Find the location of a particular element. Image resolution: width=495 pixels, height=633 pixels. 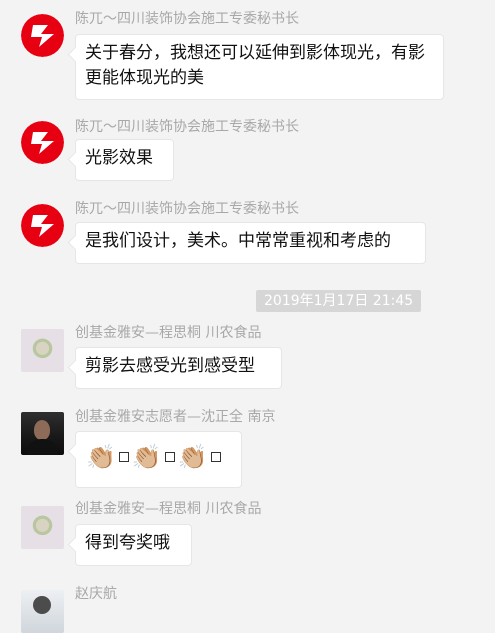

body-shape is located at coordinates (42, 447).